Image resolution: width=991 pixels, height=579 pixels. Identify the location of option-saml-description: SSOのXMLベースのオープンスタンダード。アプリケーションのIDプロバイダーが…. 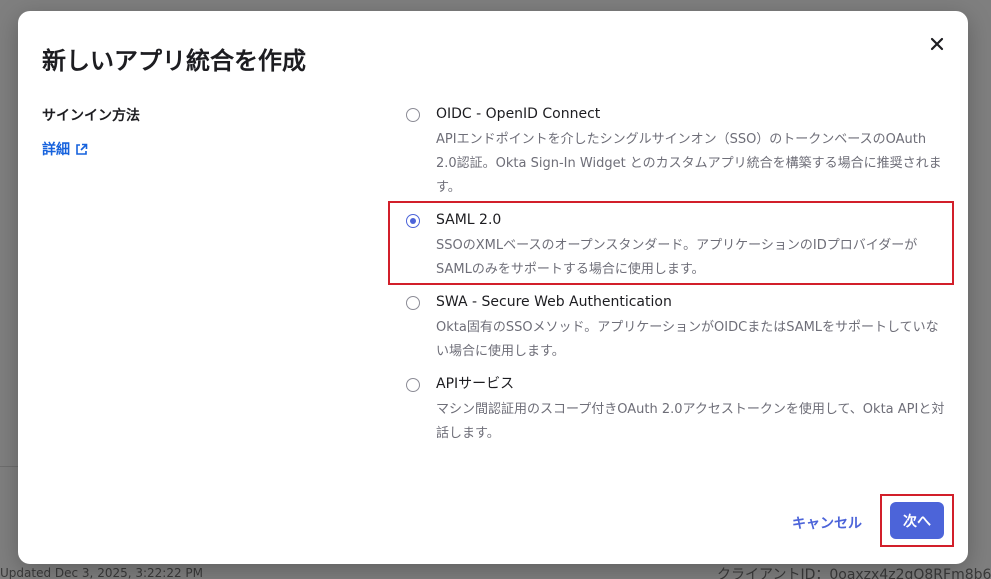
(677, 257).